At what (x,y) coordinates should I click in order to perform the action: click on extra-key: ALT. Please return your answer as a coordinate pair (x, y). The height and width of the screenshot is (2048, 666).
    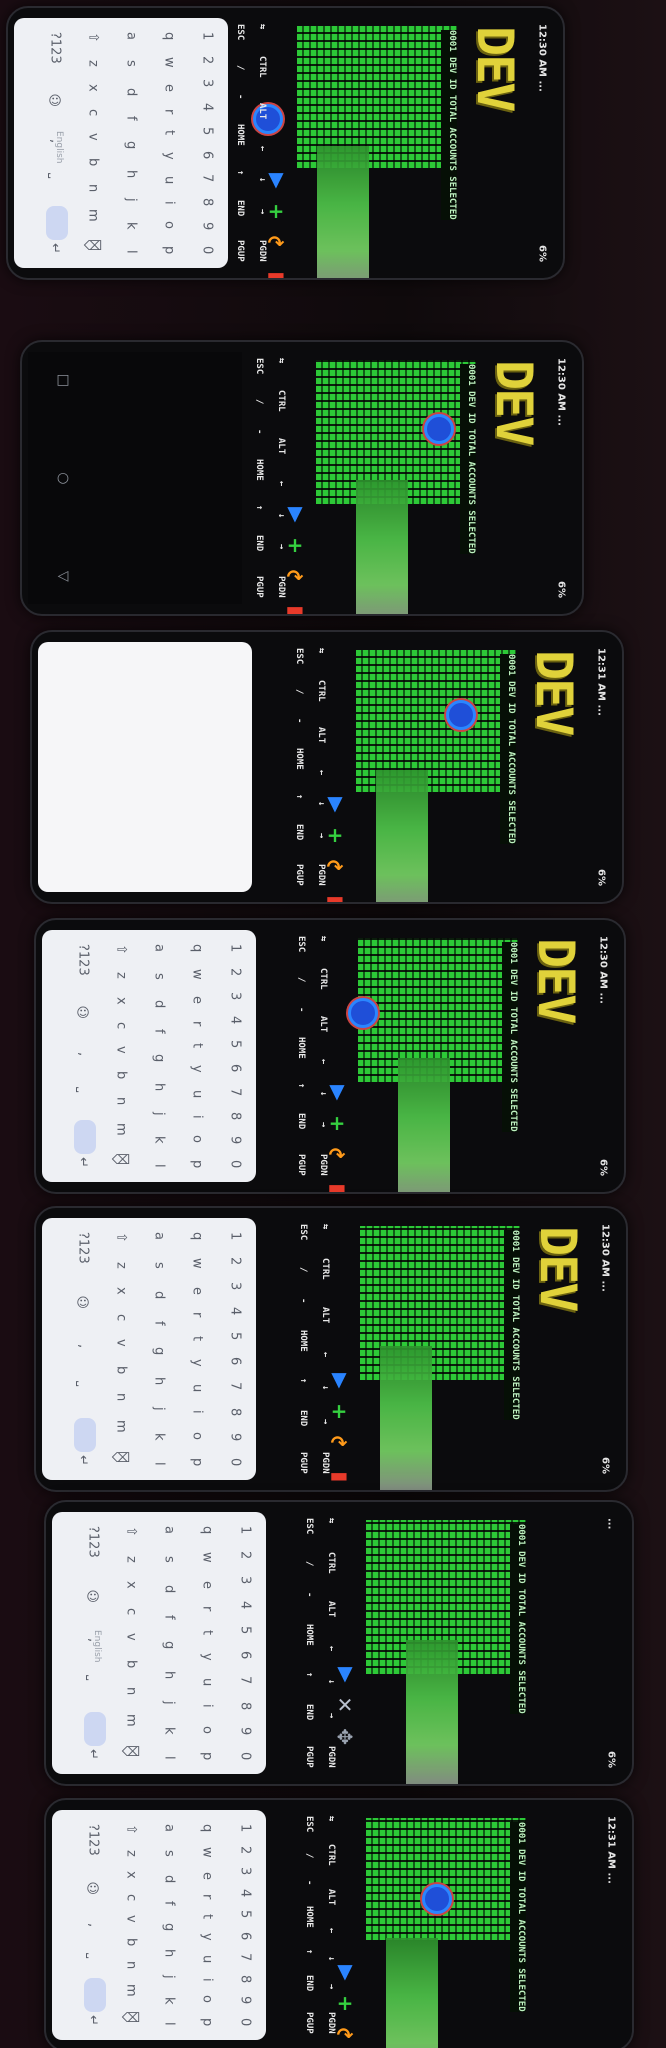
    Looking at the image, I should click on (268, 446).